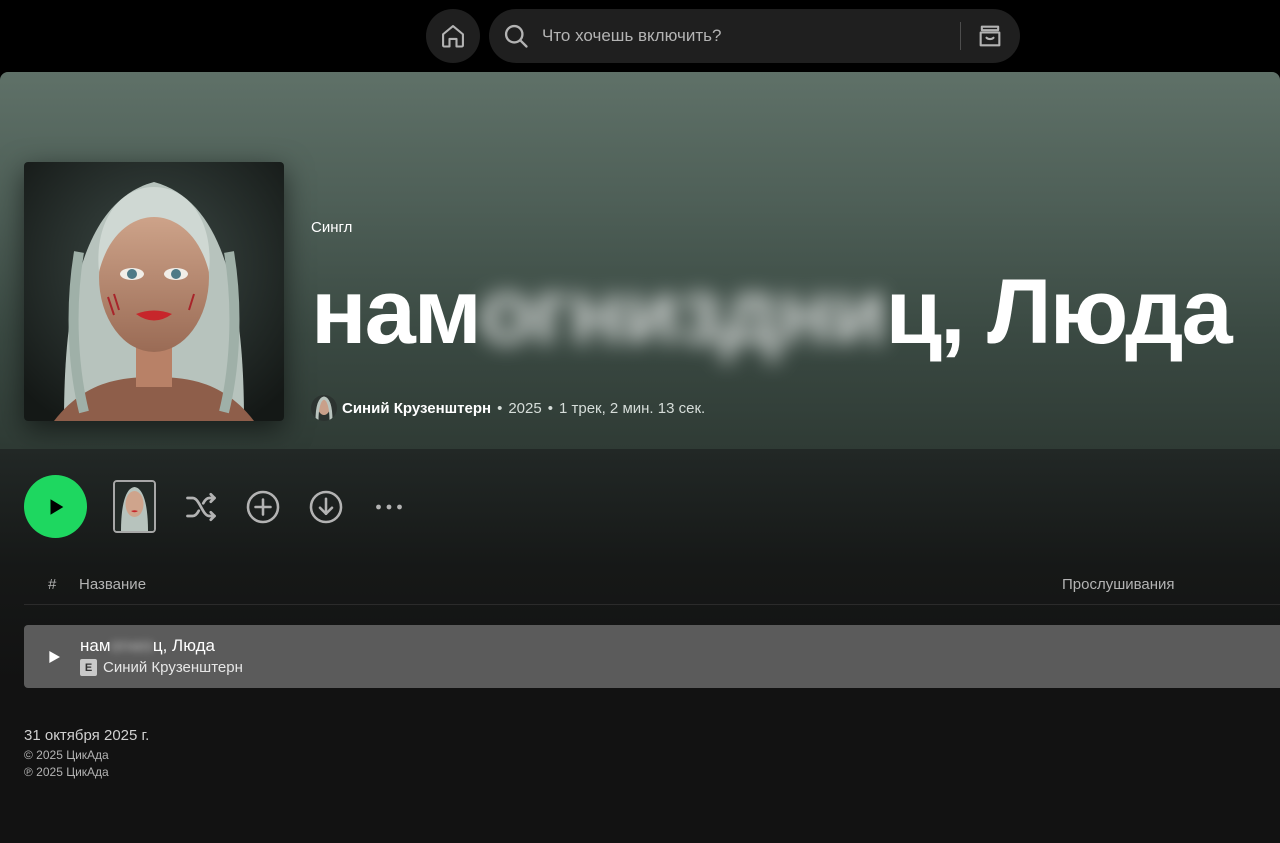 This screenshot has height=843, width=1280. What do you see at coordinates (416, 408) in the screenshot?
I see `artist-link: Синий Крузенштерн` at bounding box center [416, 408].